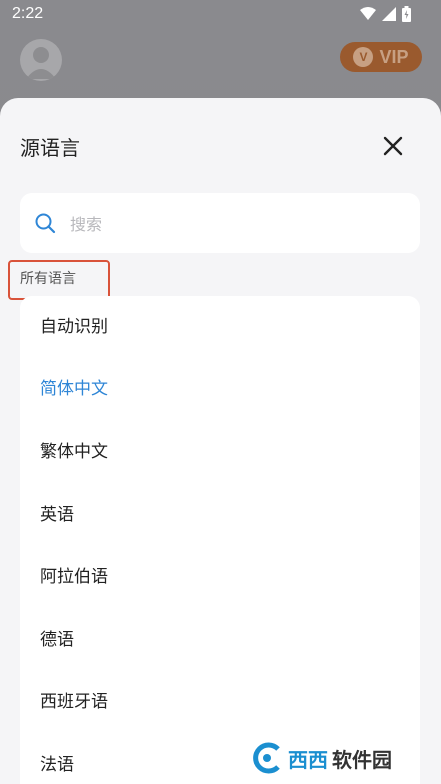  What do you see at coordinates (266, 758) in the screenshot?
I see `watermark-logo-icon` at bounding box center [266, 758].